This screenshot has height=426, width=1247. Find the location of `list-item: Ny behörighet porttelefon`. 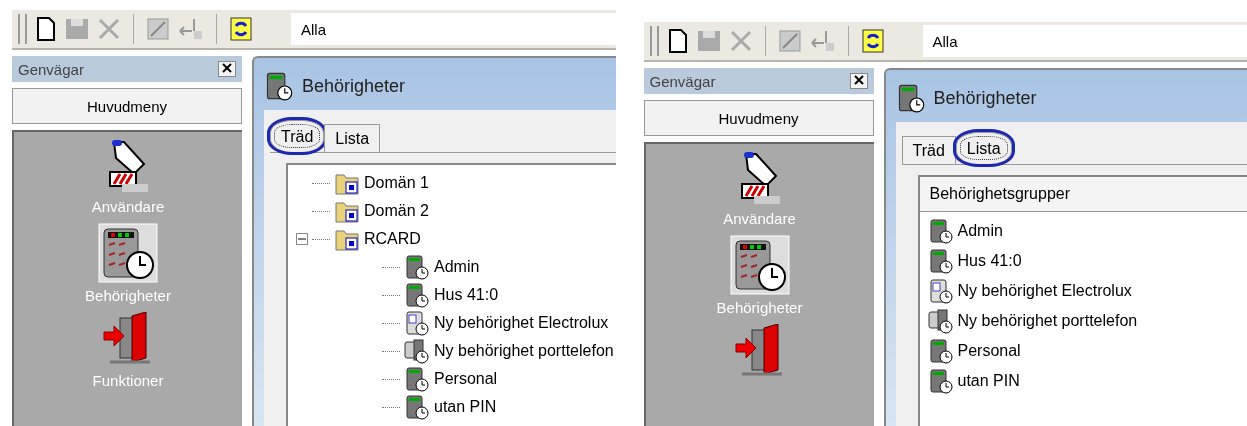

list-item: Ny behörighet porttelefon is located at coordinates (1047, 321).